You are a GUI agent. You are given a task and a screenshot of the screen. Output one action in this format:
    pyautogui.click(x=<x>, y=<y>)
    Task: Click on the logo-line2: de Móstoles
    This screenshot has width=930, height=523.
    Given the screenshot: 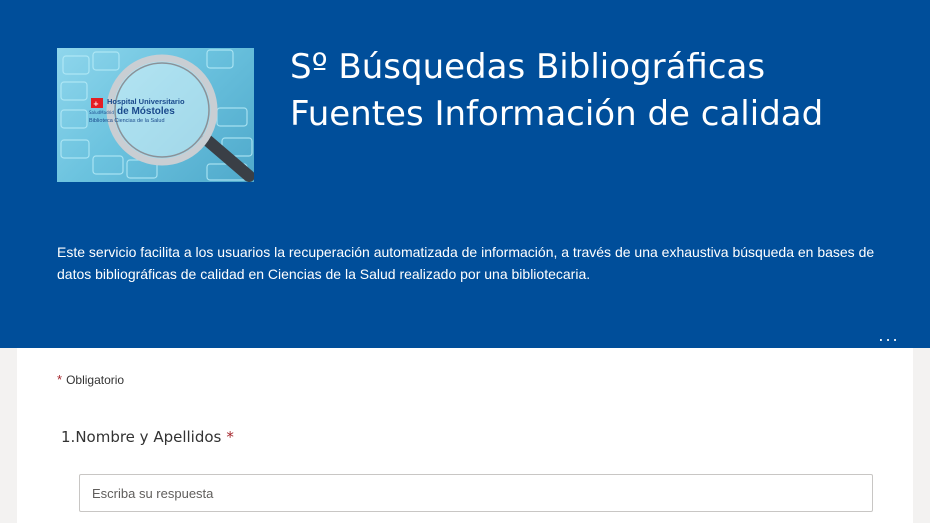 What is the action you would take?
    pyautogui.click(x=146, y=111)
    